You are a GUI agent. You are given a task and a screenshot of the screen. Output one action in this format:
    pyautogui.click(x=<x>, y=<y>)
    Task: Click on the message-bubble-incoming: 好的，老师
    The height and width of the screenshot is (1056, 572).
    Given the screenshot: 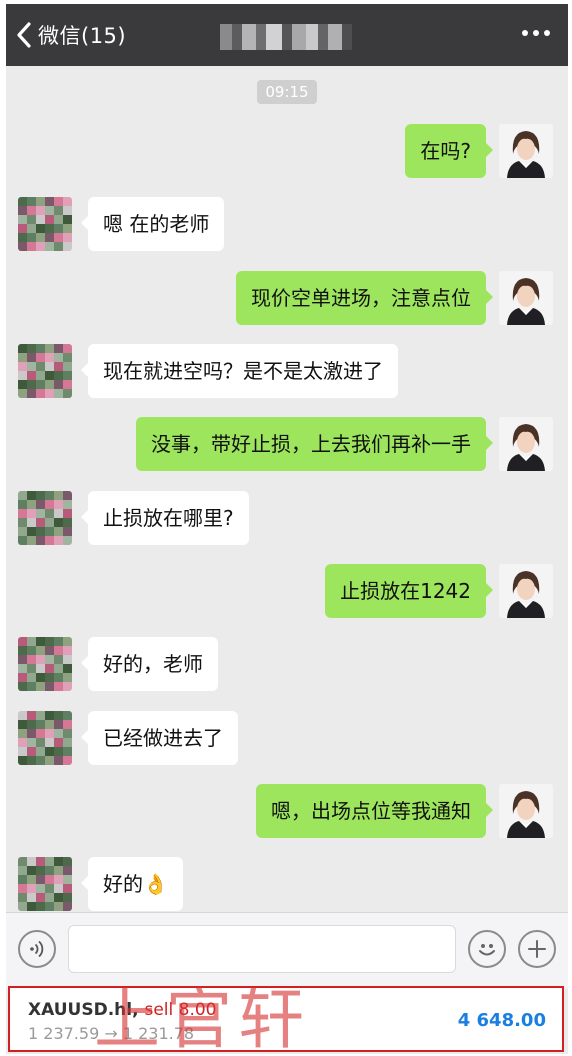 What is the action you would take?
    pyautogui.click(x=149, y=664)
    